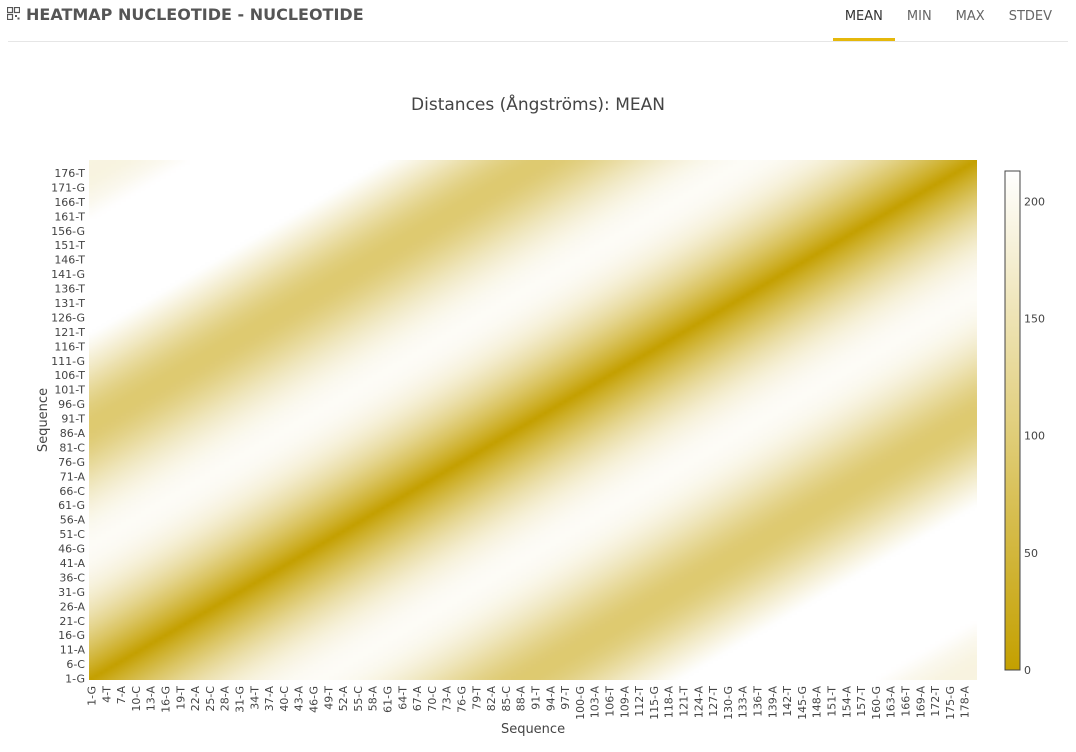 The image size is (1076, 752). I want to click on colorbar-tick-label: 100, so click(1034, 436).